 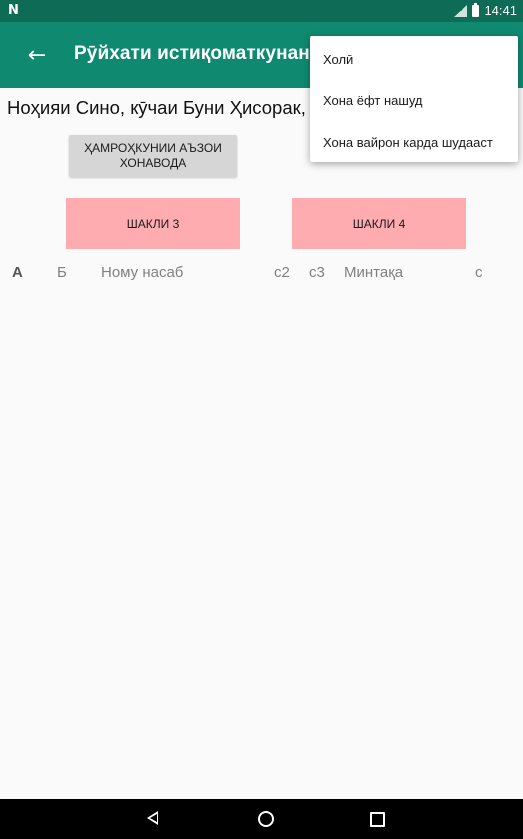 I want to click on signal-icon, so click(x=461, y=10).